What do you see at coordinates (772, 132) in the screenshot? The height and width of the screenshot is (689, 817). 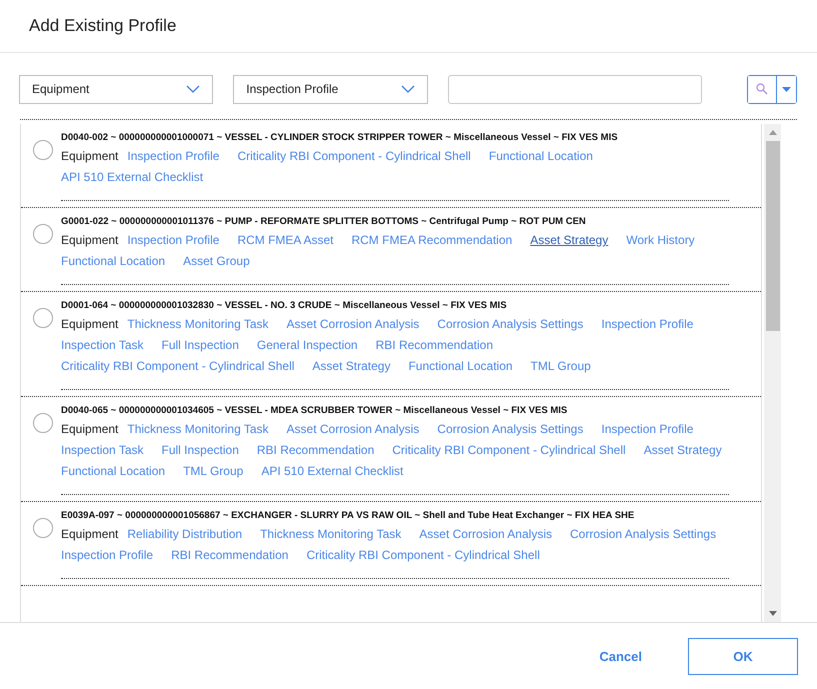 I see `scroll-up-icon` at bounding box center [772, 132].